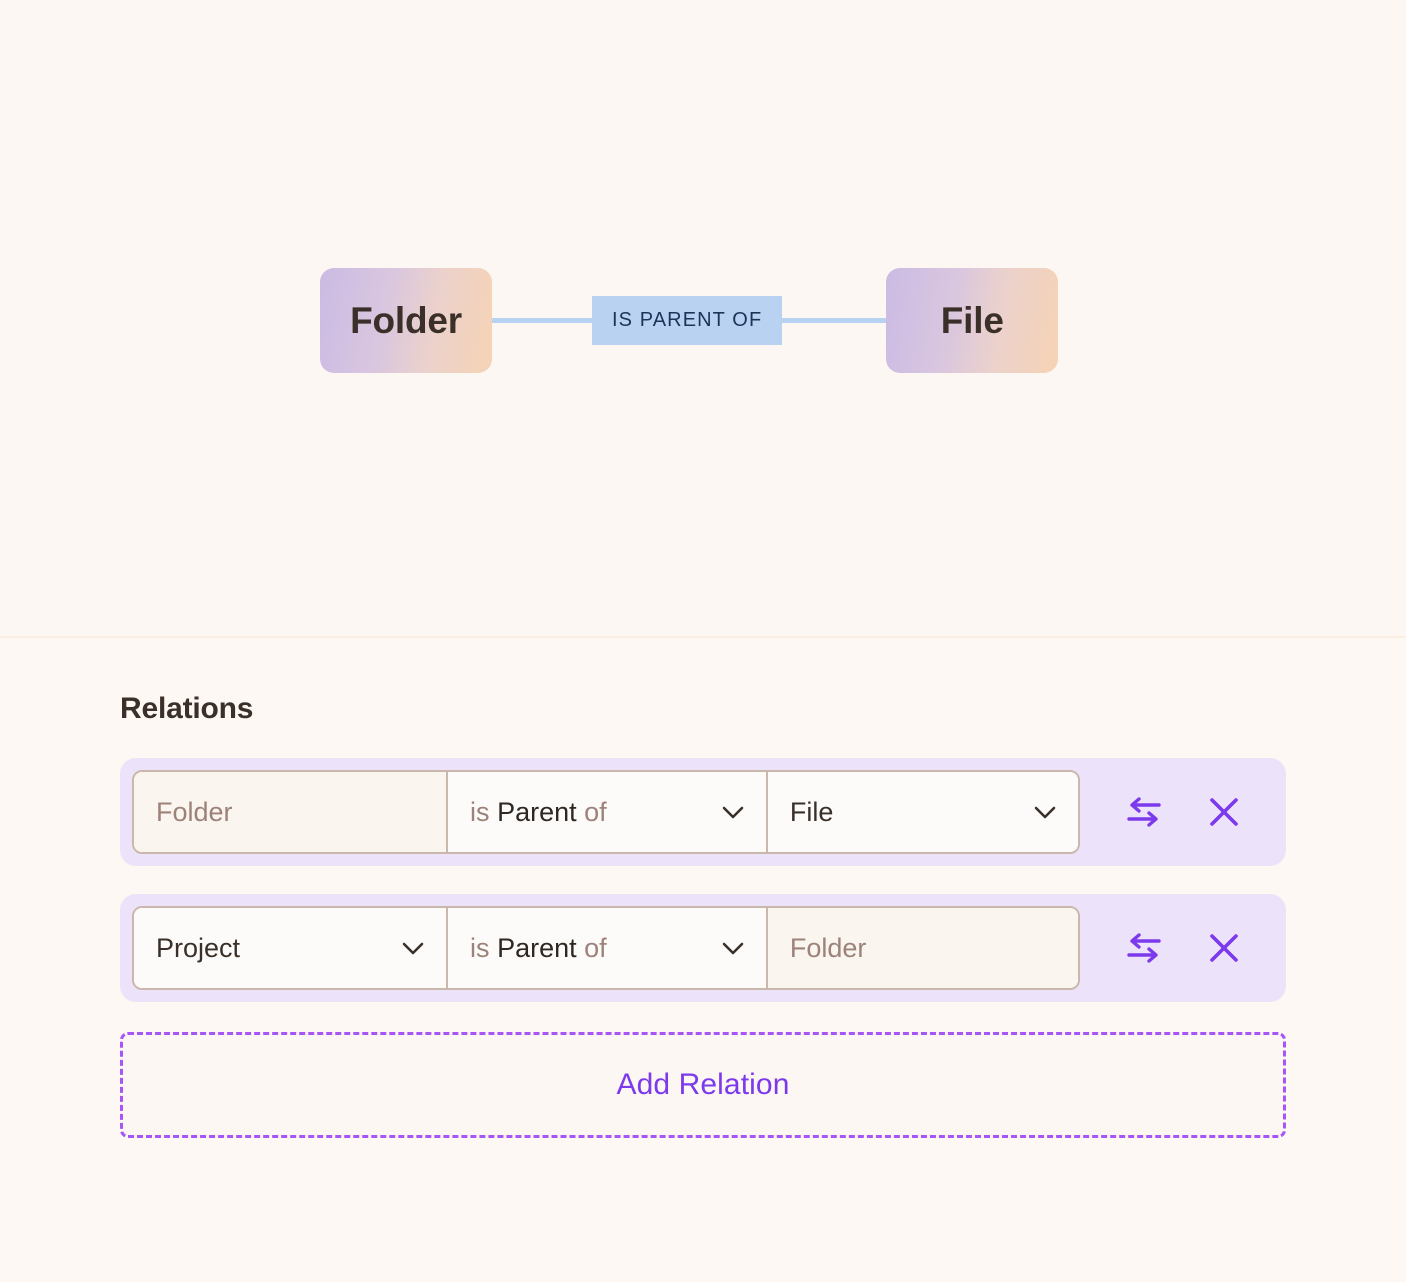 This screenshot has height=1282, width=1406. I want to click on relation-graph: Folder IS PARENT OF File, so click(689, 320).